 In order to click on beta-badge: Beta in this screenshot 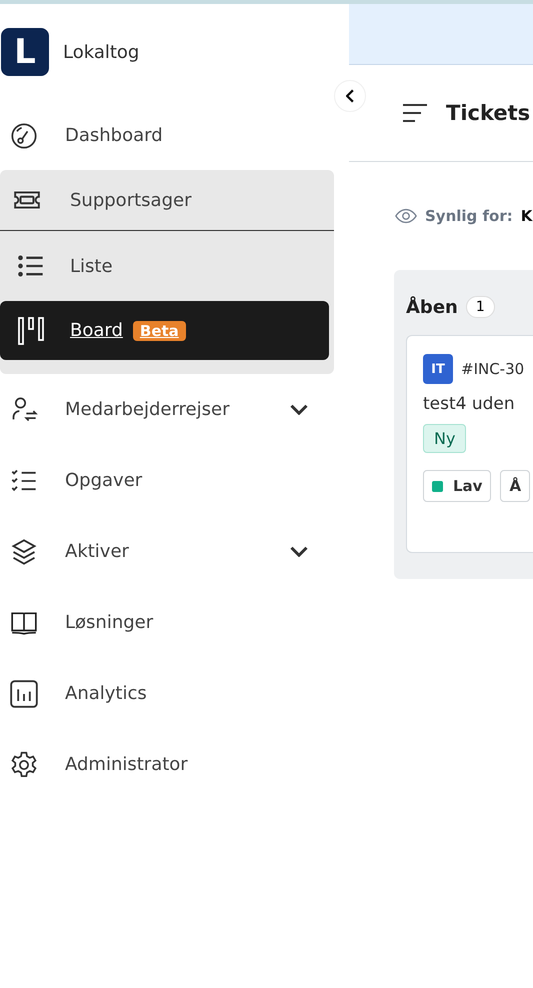, I will do `click(159, 330)`.